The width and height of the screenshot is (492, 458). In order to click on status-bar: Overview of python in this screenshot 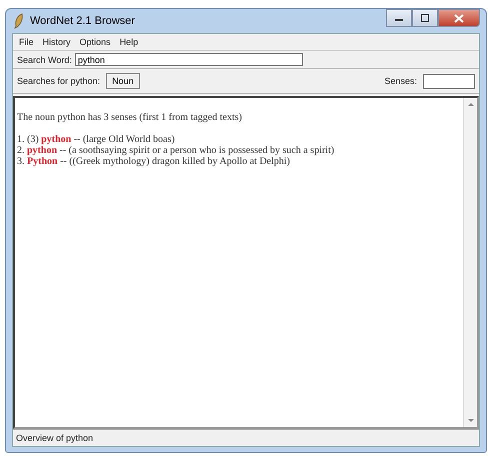, I will do `click(246, 437)`.